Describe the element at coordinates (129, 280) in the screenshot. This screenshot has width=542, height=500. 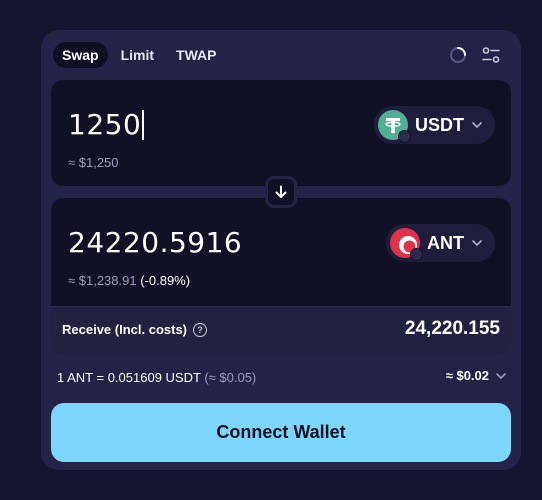
I see `buy-usd-value: ≈ $1,238.91 (-0.89%)` at that location.